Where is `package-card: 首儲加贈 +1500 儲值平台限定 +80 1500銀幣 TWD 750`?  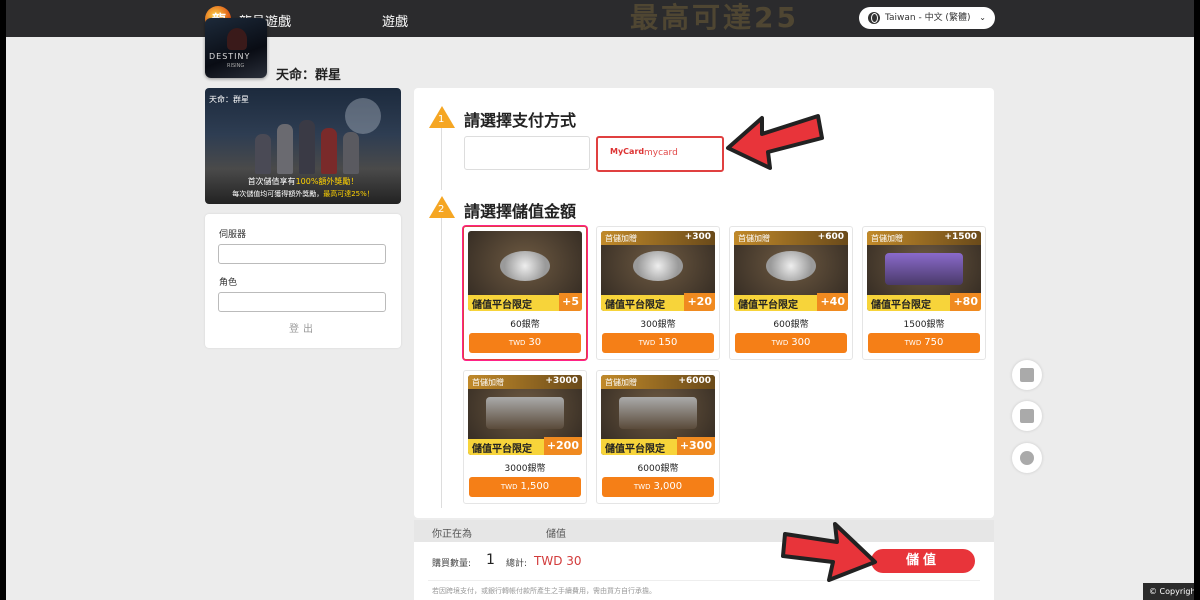 package-card: 首儲加贈 +1500 儲值平台限定 +80 1500銀幣 TWD 750 is located at coordinates (924, 293).